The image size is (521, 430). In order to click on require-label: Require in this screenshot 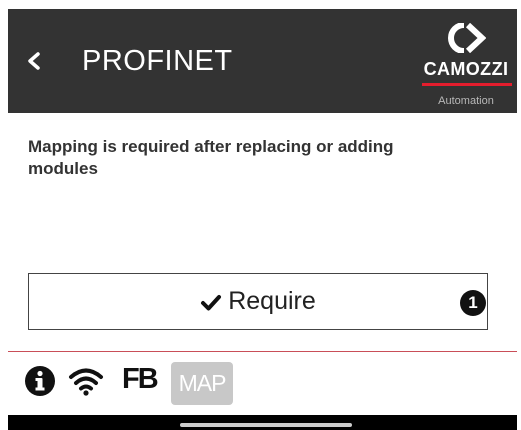, I will do `click(272, 301)`.